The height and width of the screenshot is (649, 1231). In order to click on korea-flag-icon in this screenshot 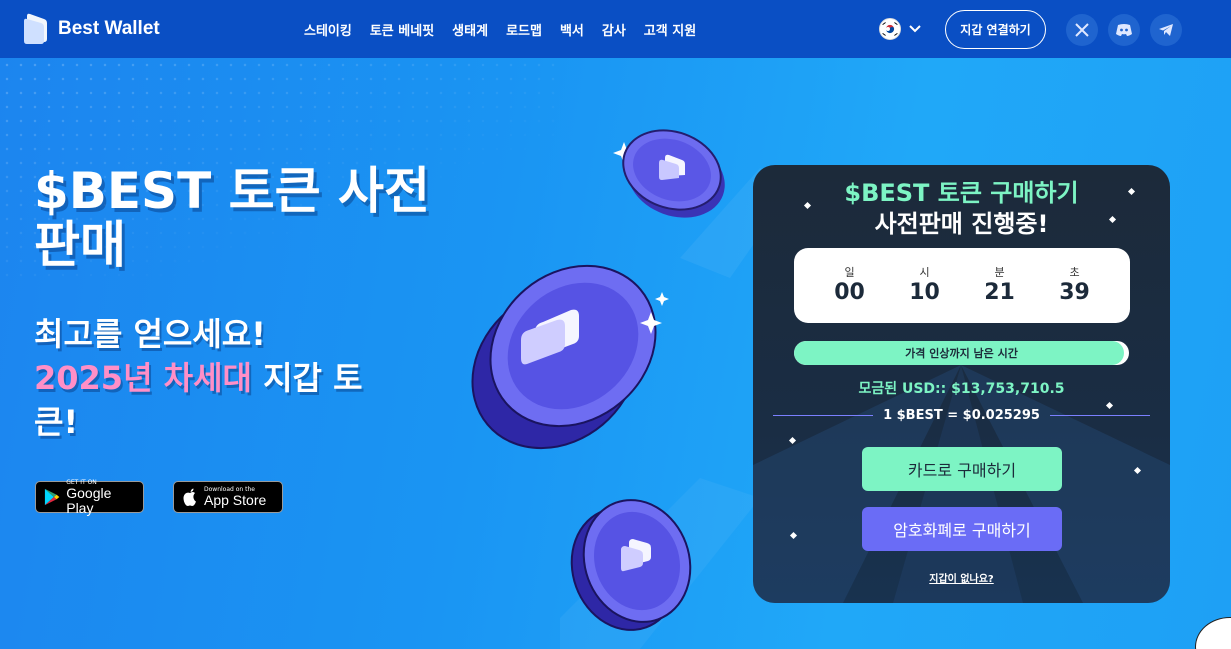, I will do `click(890, 29)`.